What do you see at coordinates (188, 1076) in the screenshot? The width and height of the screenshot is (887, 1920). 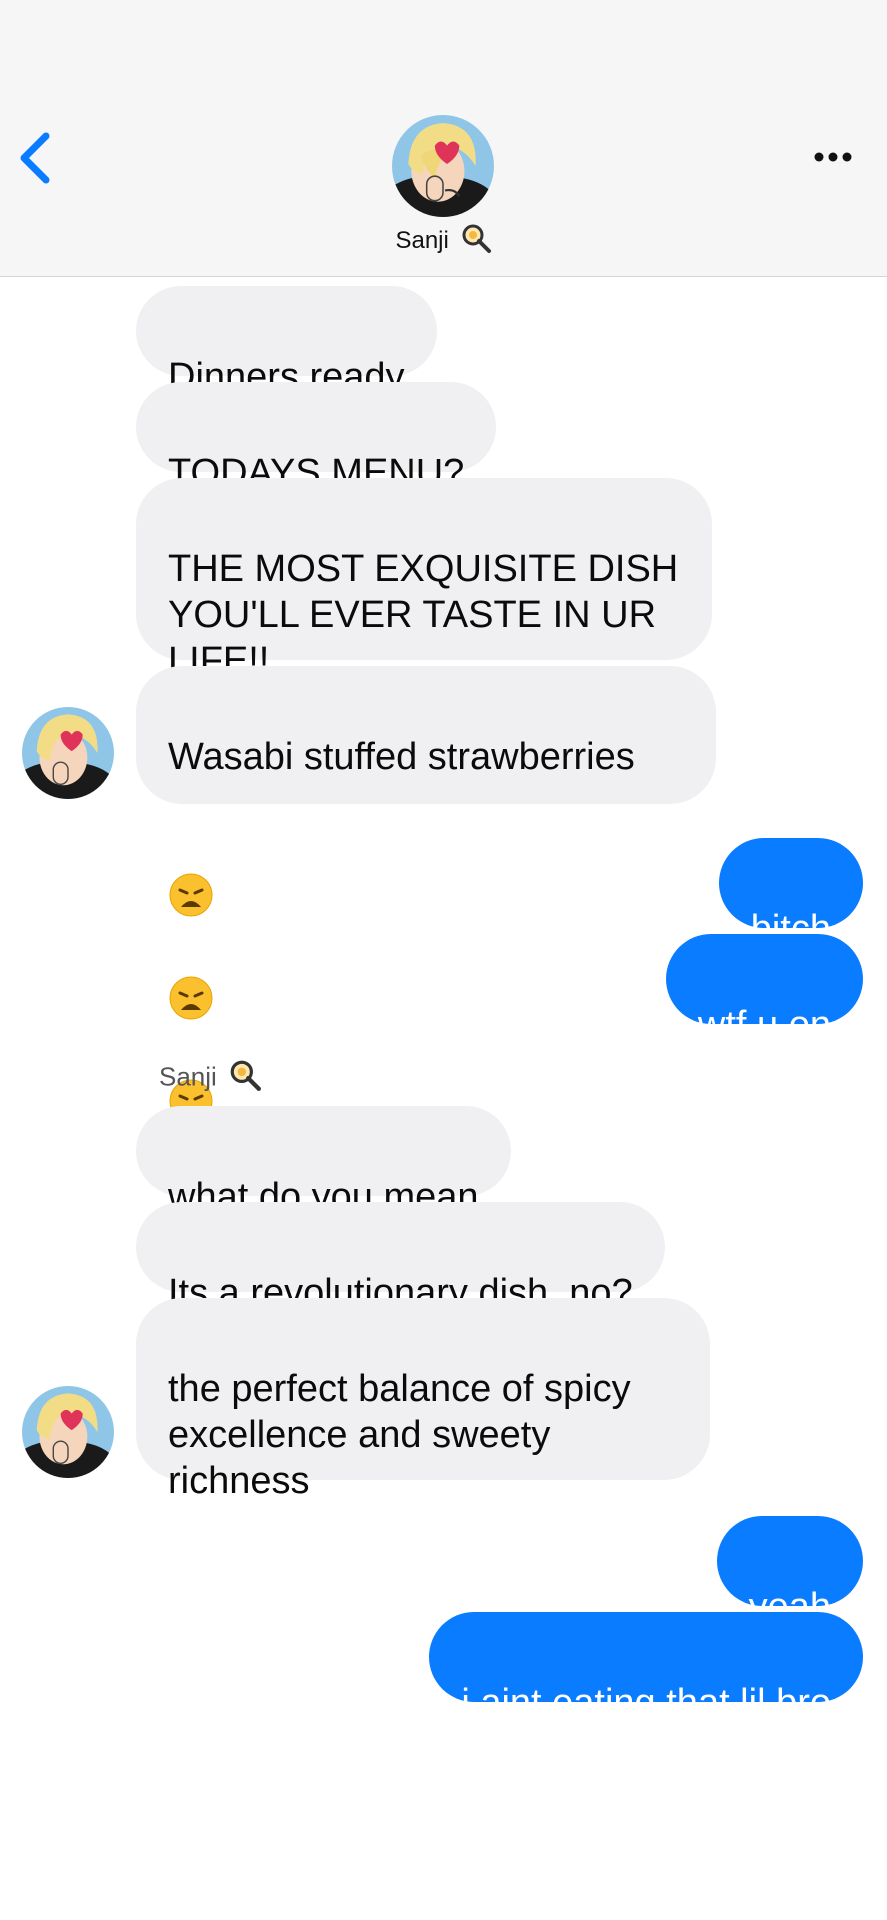 I see `sender-label-text: Sanji` at bounding box center [188, 1076].